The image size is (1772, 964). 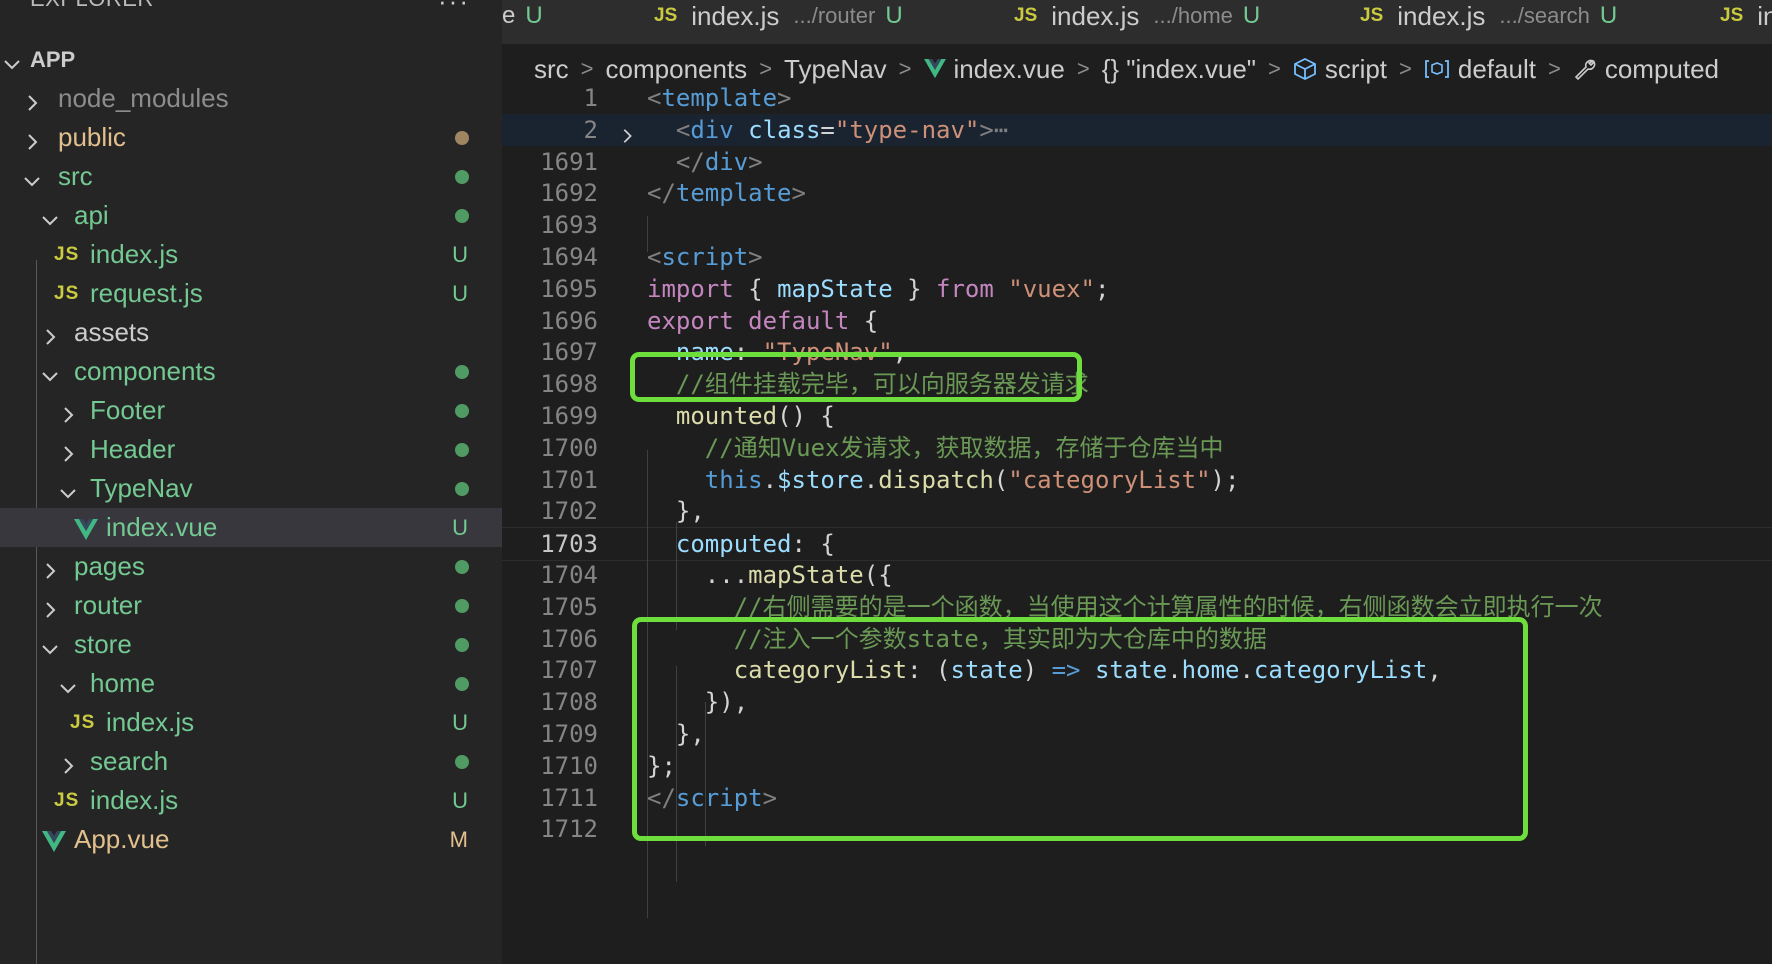 What do you see at coordinates (1137, 544) in the screenshot?
I see `code-line: 1703 computed: {` at bounding box center [1137, 544].